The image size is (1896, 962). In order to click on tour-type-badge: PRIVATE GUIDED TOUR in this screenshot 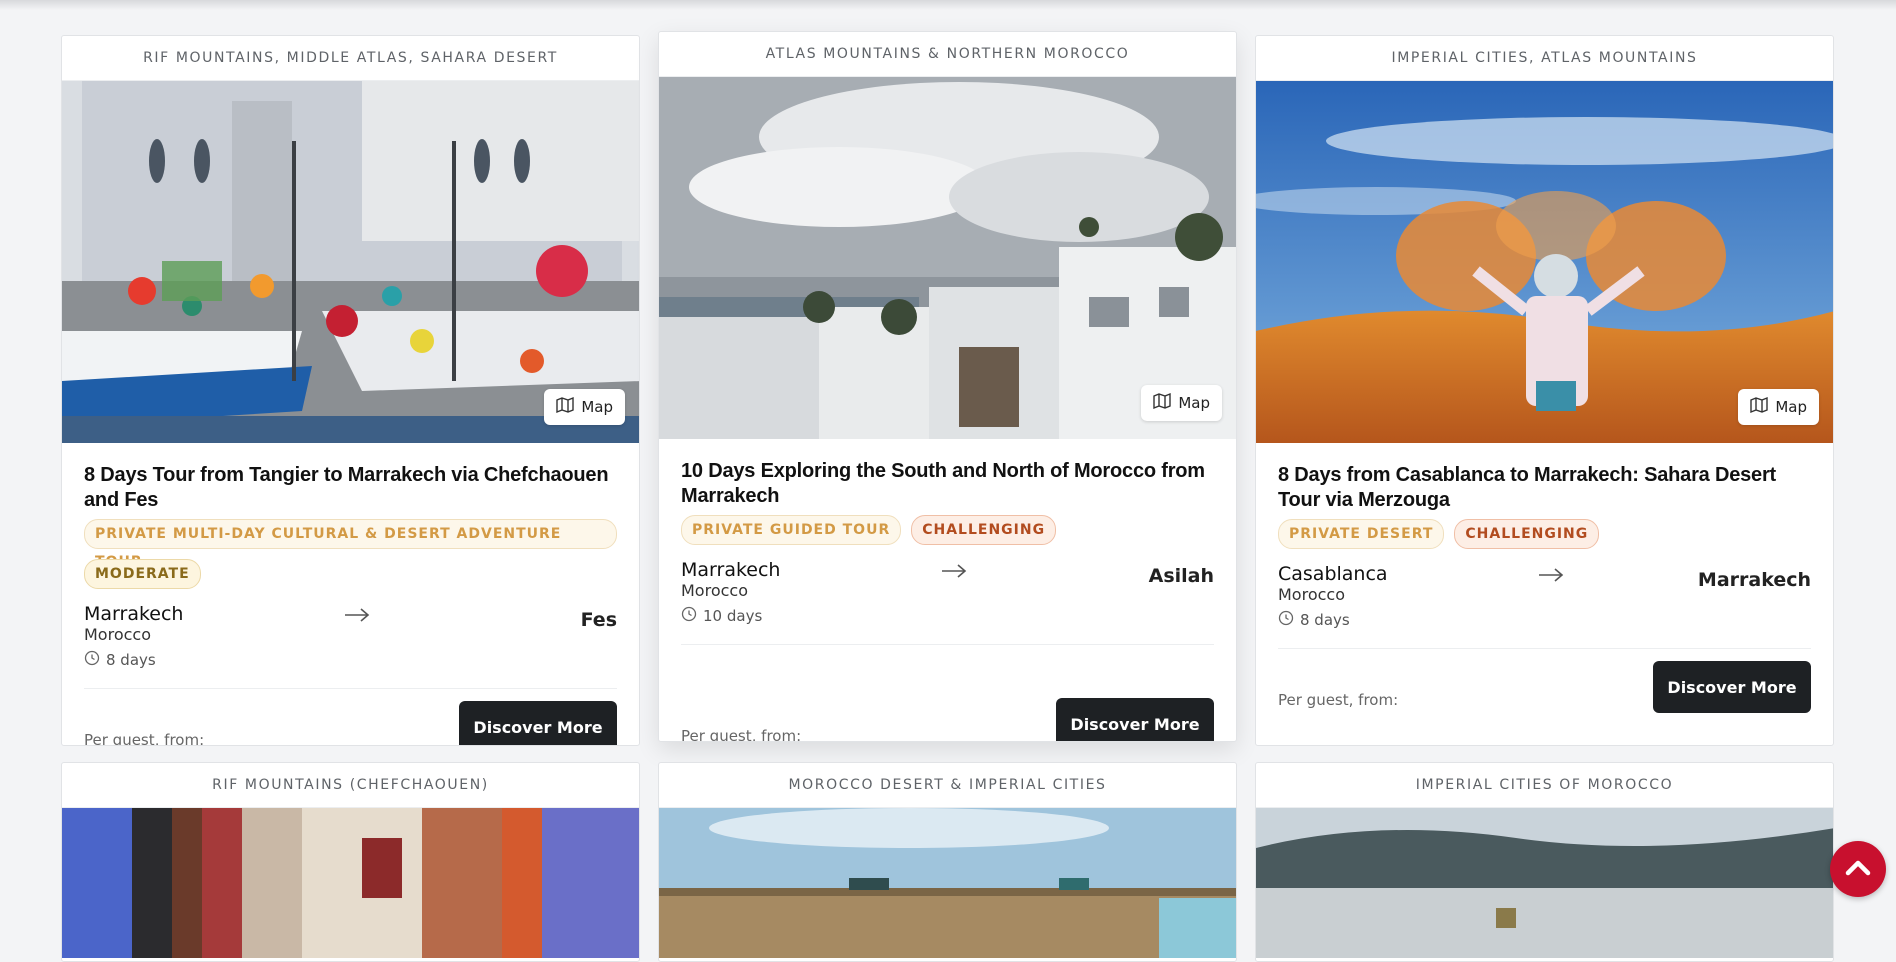, I will do `click(791, 530)`.